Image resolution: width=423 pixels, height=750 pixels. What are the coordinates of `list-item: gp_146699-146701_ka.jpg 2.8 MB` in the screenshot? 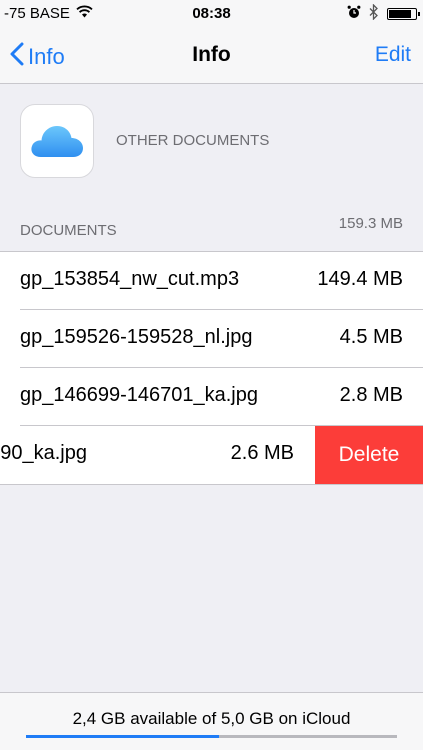 It's located at (211, 396).